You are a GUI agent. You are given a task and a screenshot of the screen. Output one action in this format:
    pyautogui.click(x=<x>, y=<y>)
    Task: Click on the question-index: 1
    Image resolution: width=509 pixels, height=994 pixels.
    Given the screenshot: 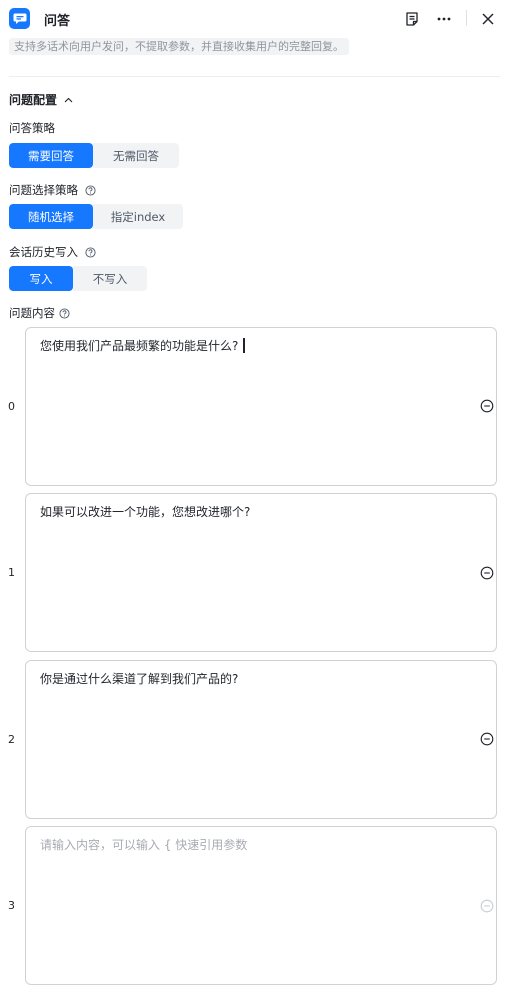 What is the action you would take?
    pyautogui.click(x=11, y=572)
    